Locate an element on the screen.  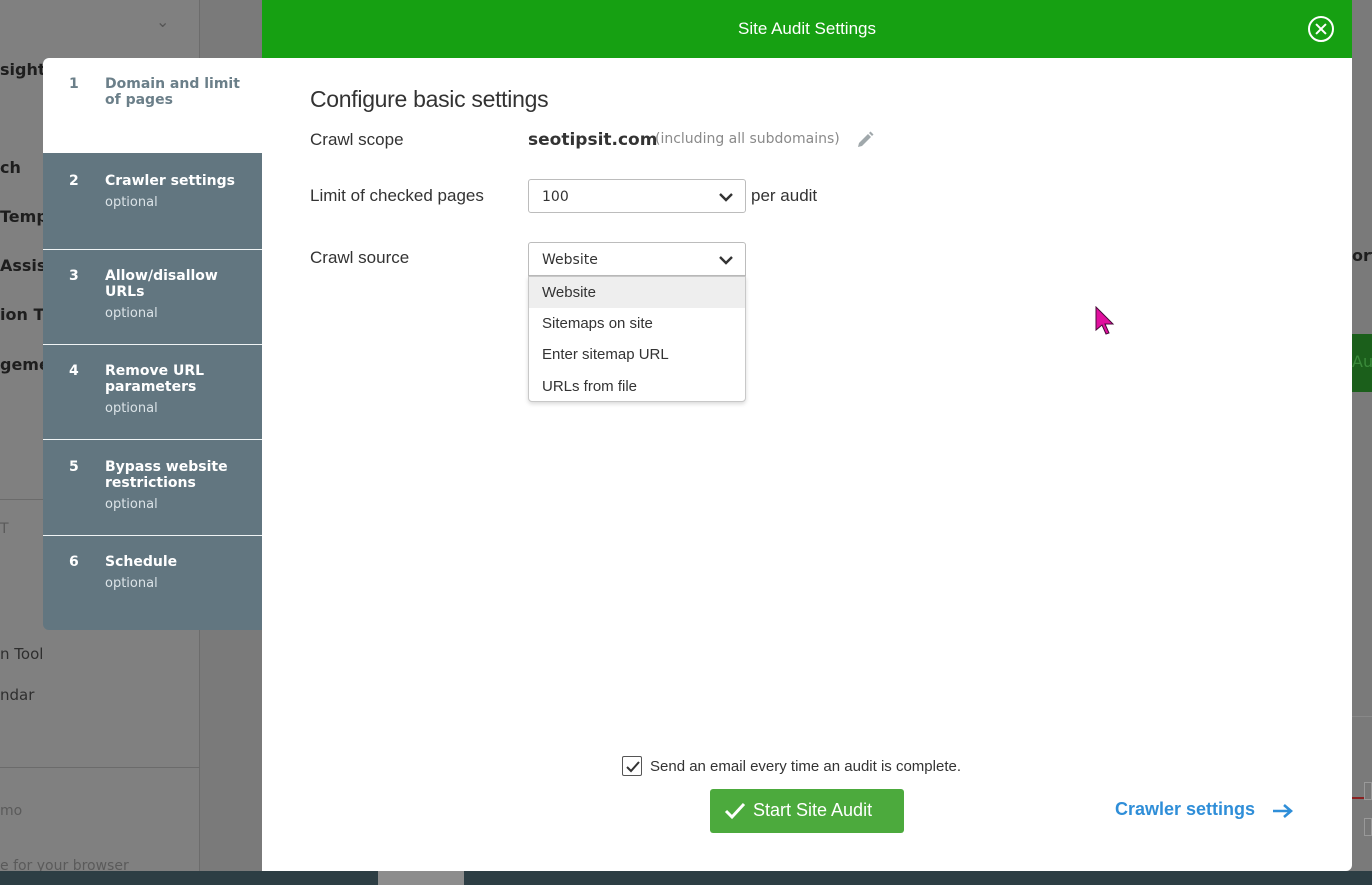
bg-sidebar-text: ndar is located at coordinates (17, 695).